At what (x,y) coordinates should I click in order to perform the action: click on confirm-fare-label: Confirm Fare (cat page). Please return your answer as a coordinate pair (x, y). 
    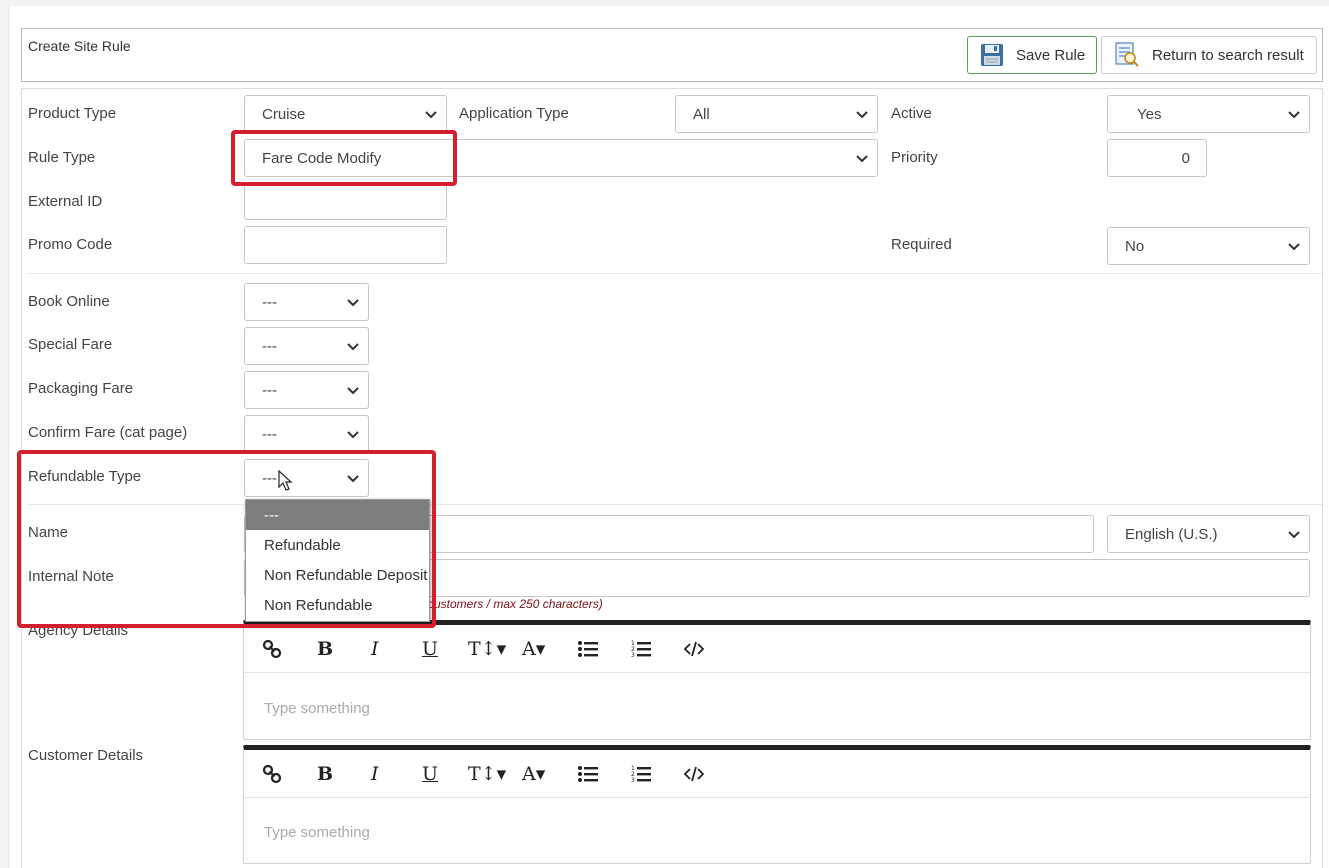
    Looking at the image, I should click on (108, 432).